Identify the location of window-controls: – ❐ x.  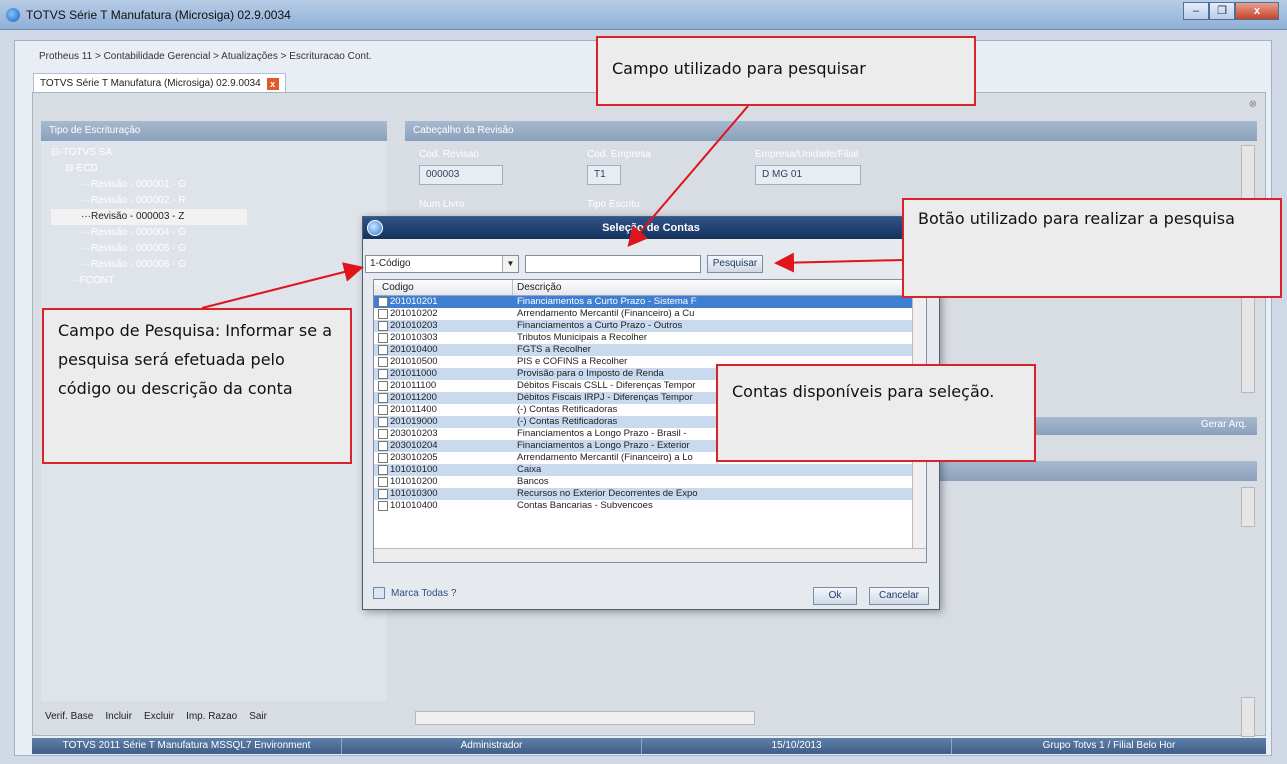
(1231, 11).